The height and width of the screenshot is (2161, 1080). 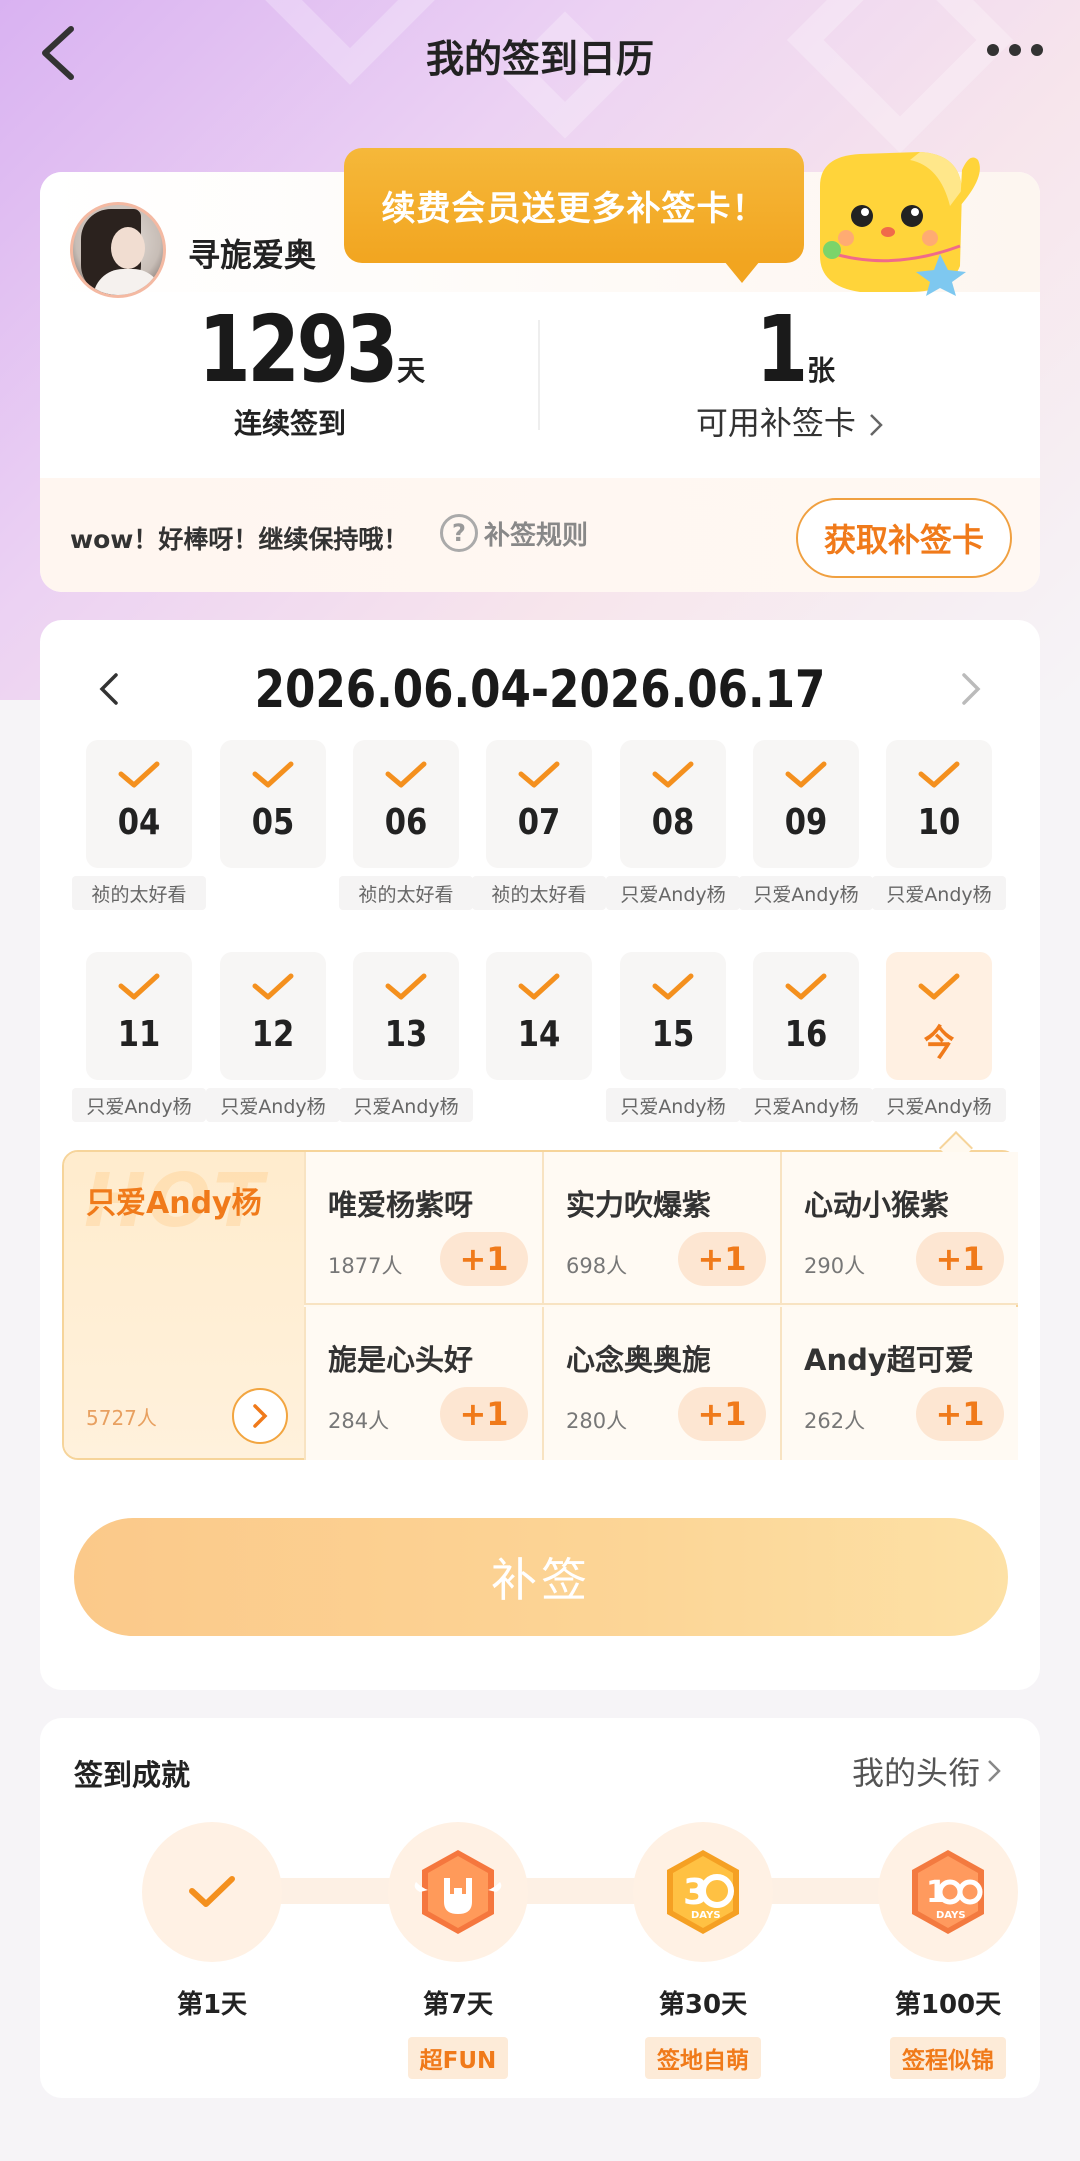 I want to click on rock-hand-badge-icon, so click(x=458, y=1892).